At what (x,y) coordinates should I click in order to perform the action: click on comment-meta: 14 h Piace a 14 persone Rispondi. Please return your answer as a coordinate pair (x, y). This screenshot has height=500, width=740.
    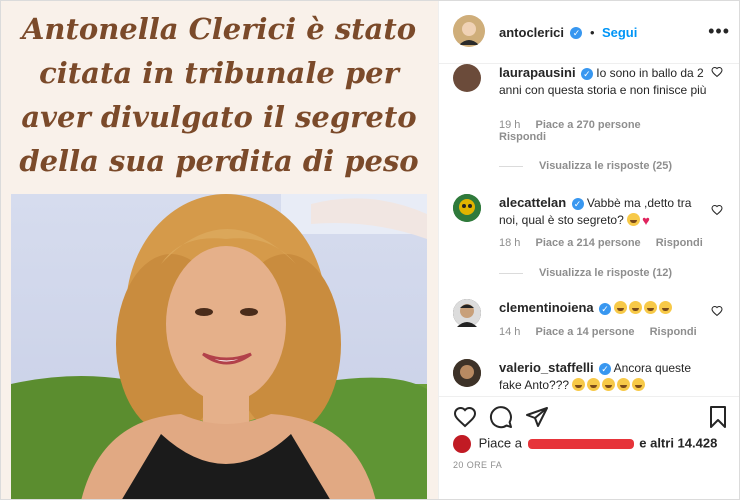
    Looking at the image, I should click on (604, 332).